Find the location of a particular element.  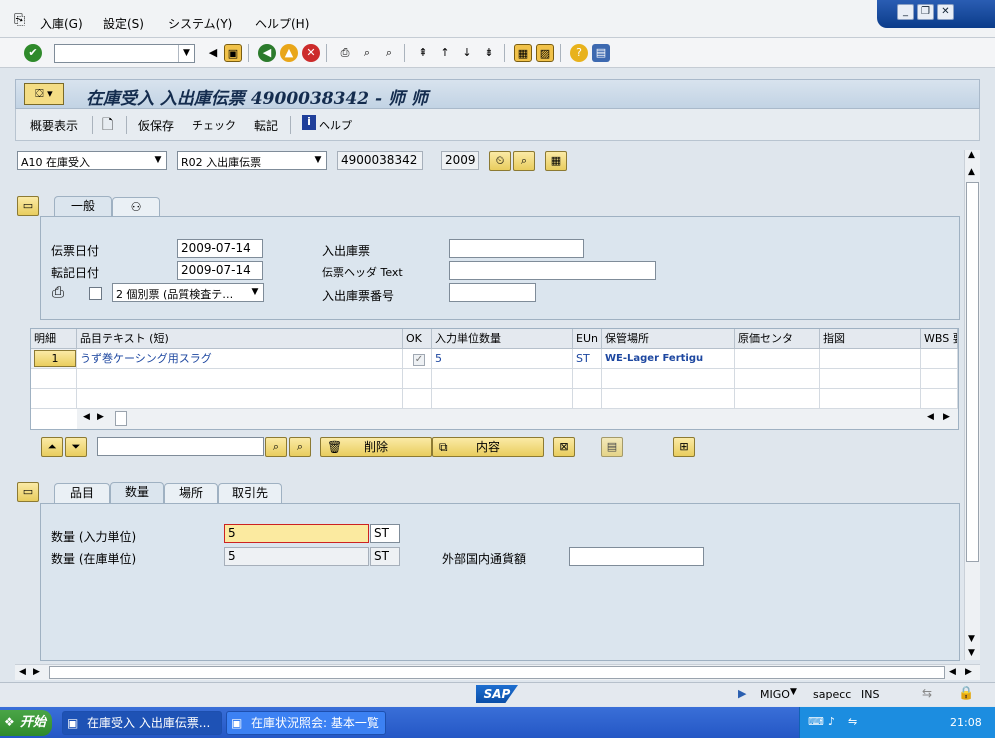

menu-system: システム(Y) is located at coordinates (200, 23).